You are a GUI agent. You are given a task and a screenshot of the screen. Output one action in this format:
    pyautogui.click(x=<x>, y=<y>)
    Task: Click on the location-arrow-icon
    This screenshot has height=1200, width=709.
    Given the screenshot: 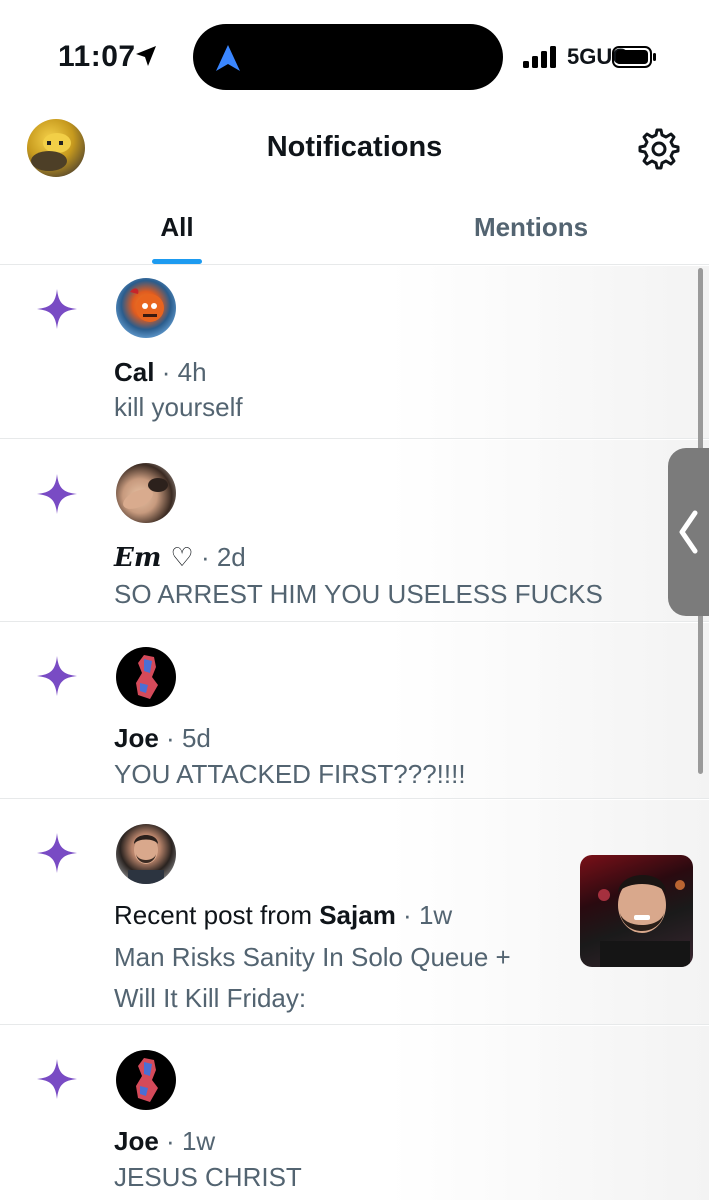 What is the action you would take?
    pyautogui.click(x=146, y=56)
    